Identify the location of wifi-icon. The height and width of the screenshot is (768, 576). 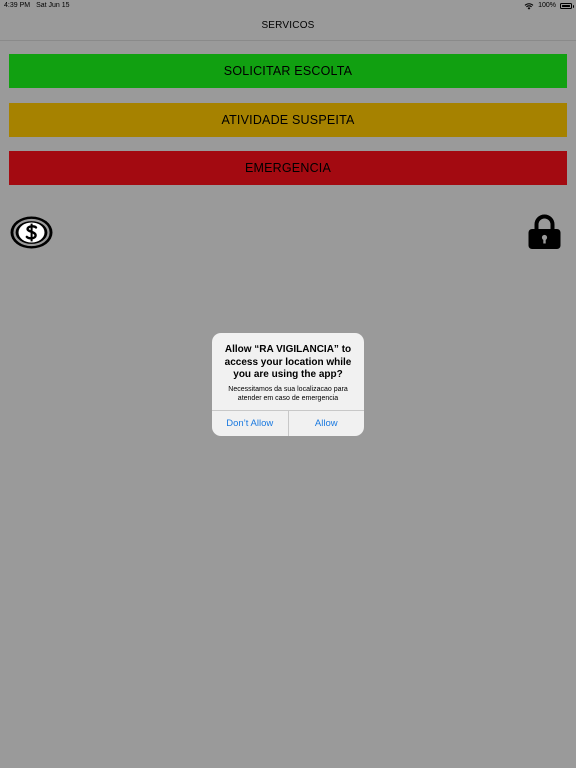
(529, 6).